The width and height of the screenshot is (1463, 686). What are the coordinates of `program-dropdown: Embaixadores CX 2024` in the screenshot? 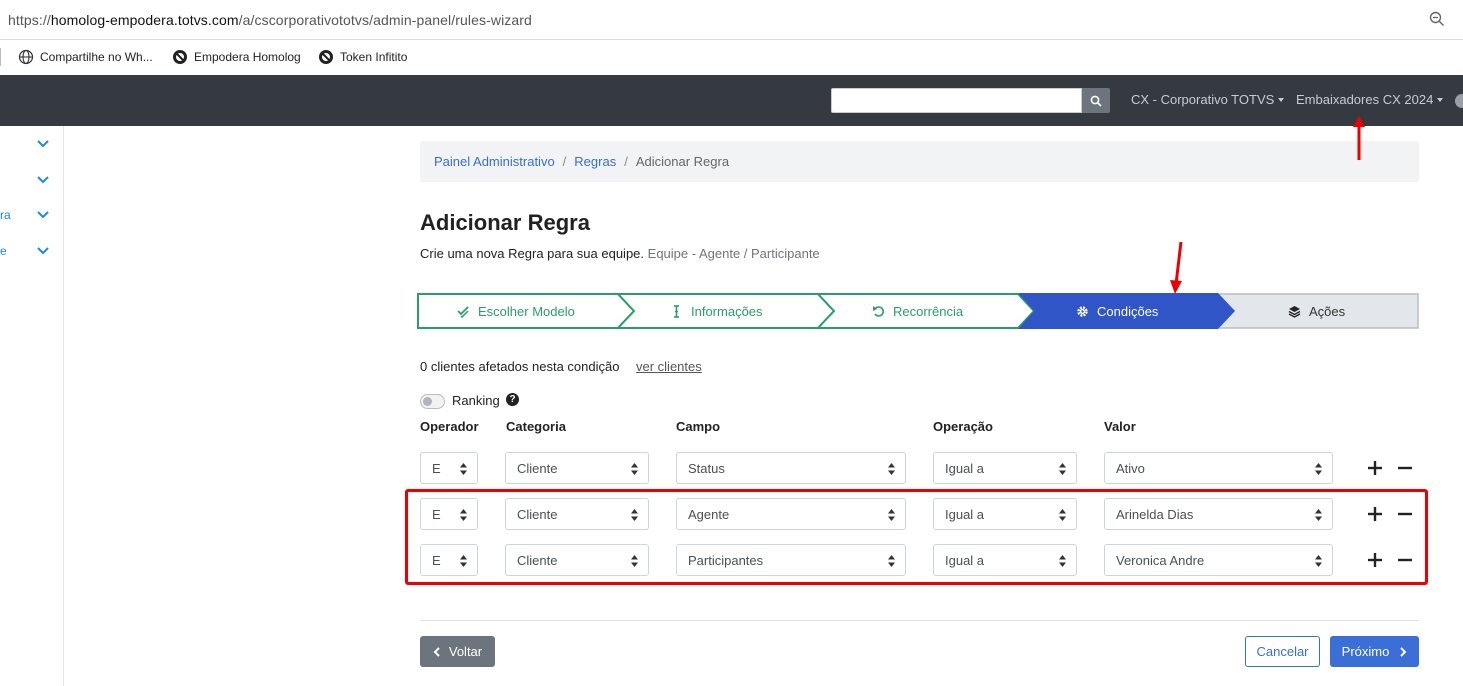 It's located at (1370, 99).